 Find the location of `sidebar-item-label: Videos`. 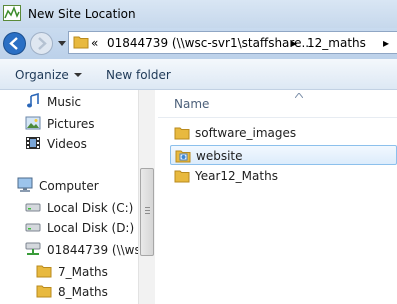

sidebar-item-label: Videos is located at coordinates (67, 144).